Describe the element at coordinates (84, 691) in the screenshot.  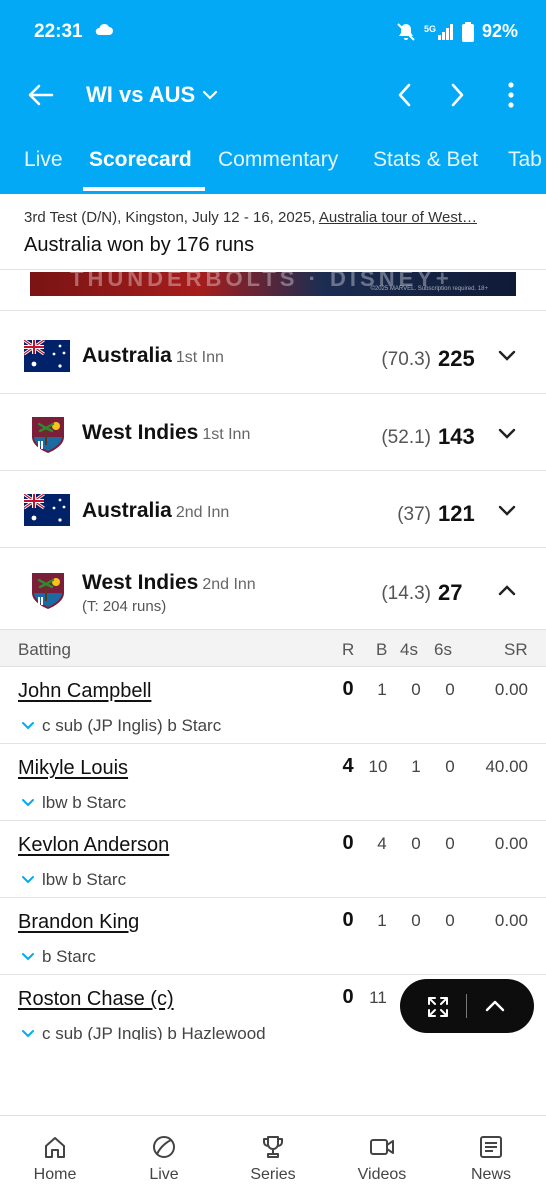
I see `batter-name: John Campbell` at that location.